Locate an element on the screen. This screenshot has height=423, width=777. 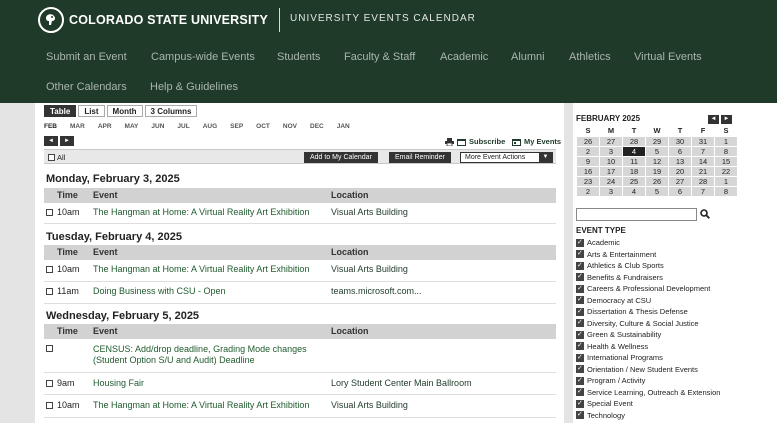
calendar-day: 12 is located at coordinates (657, 161).